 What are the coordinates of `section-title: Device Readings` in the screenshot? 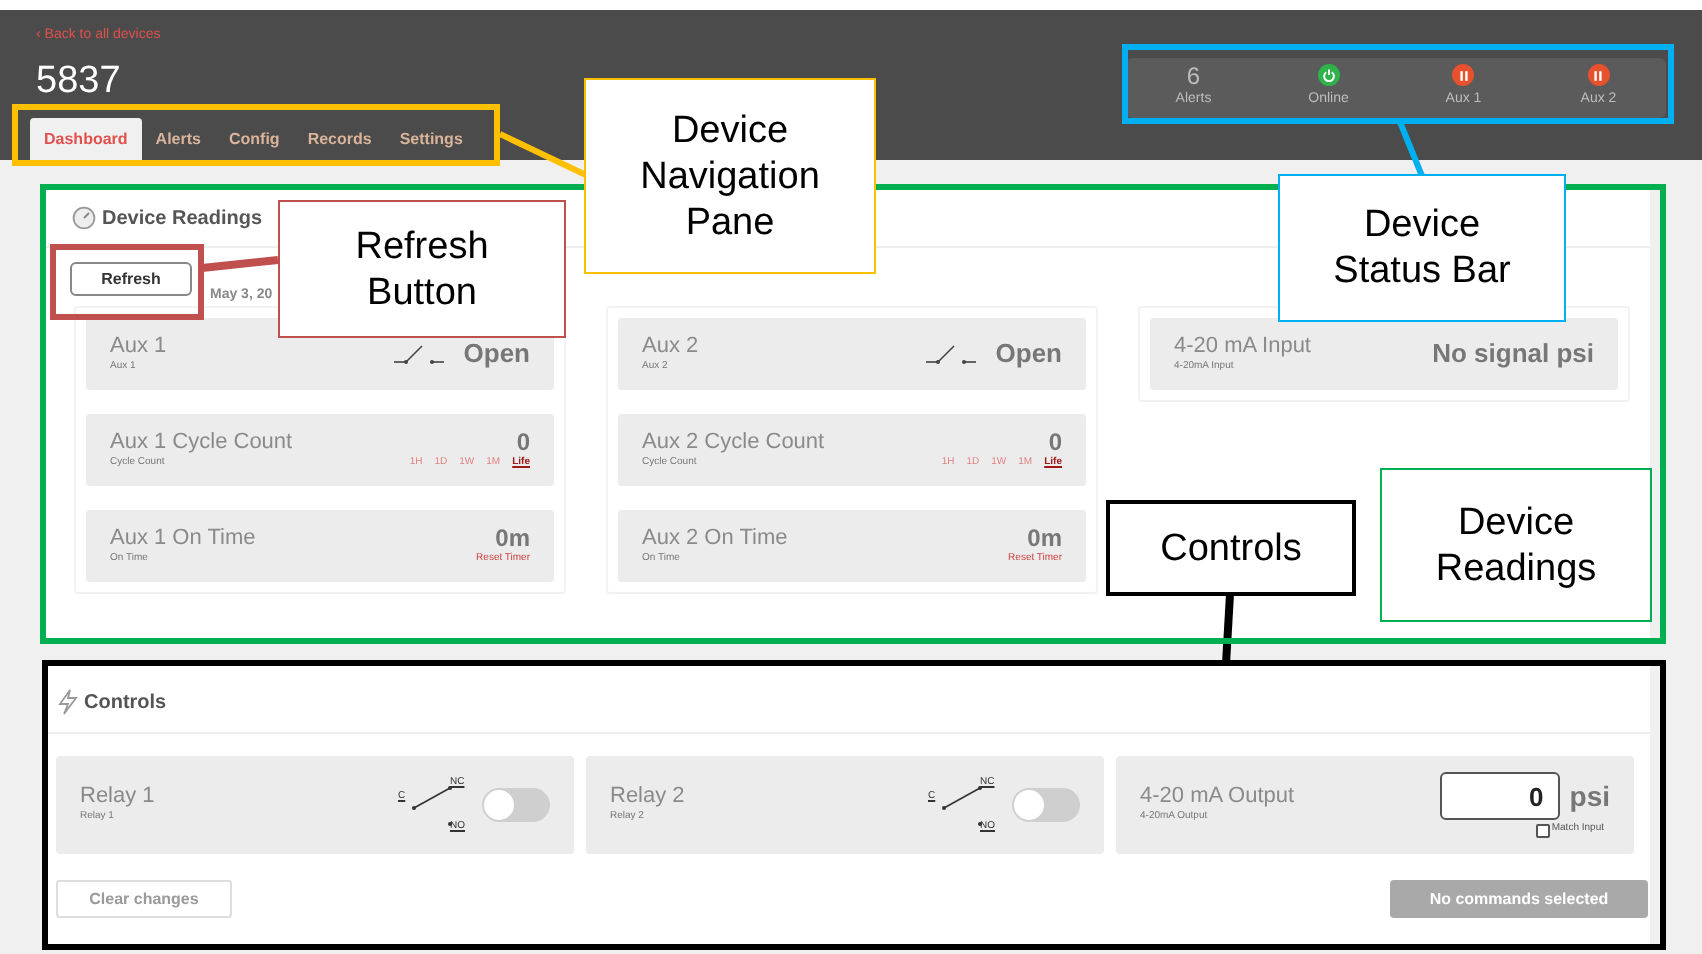 It's located at (182, 219).